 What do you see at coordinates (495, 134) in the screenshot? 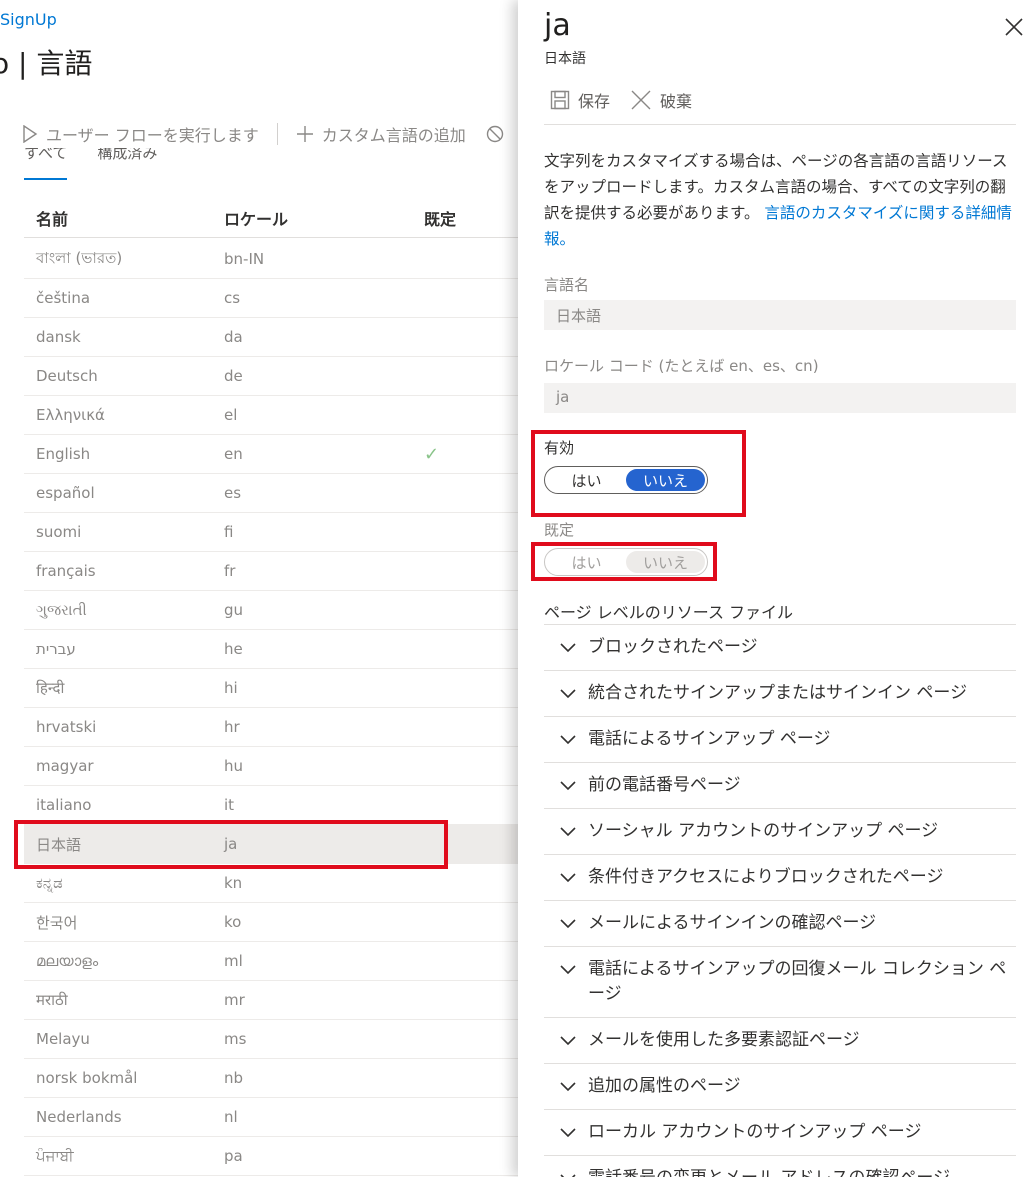
I see `blocked-icon` at bounding box center [495, 134].